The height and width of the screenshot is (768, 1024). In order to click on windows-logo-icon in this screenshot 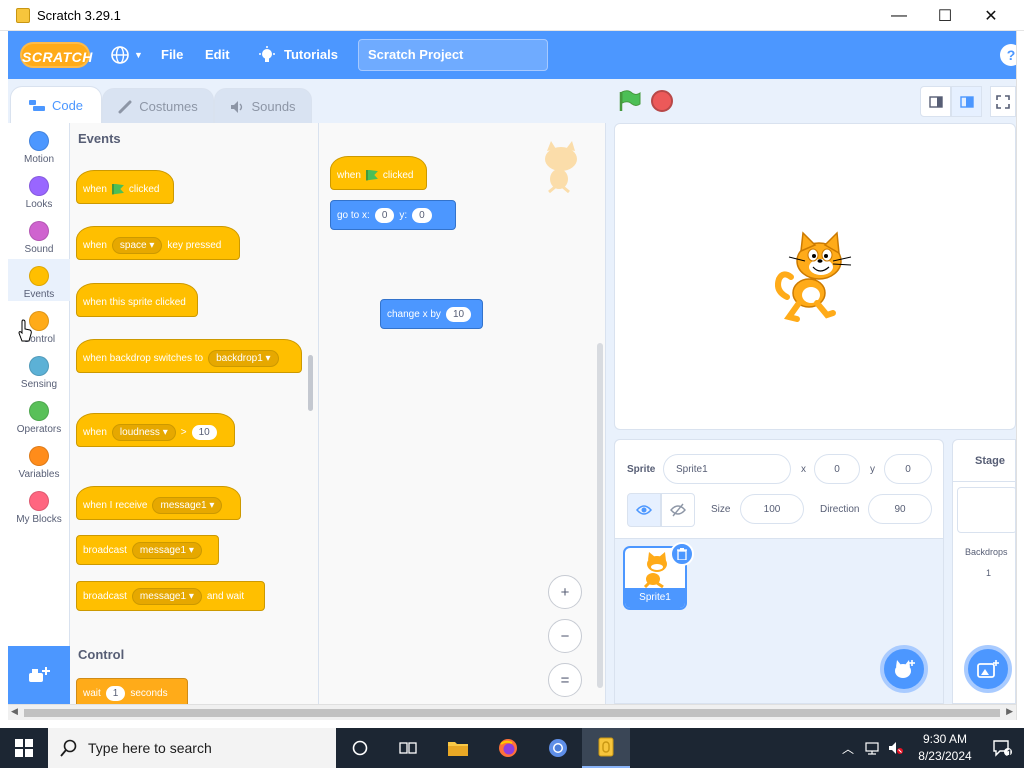, I will do `click(24, 748)`.